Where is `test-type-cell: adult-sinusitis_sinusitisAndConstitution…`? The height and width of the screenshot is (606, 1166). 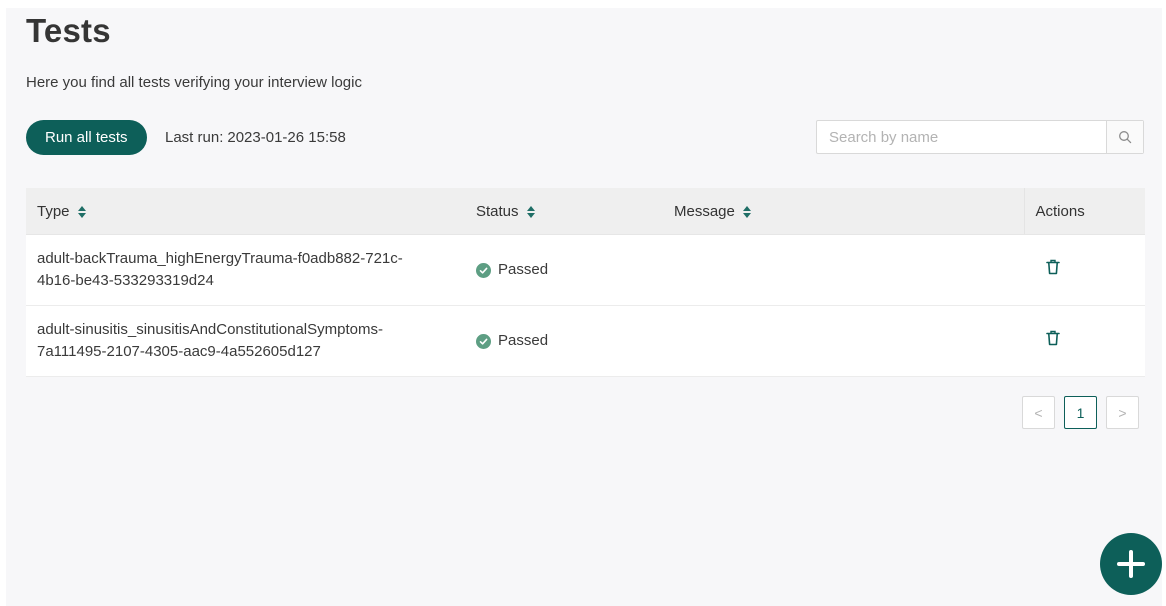 test-type-cell: adult-sinusitis_sinusitisAndConstitution… is located at coordinates (245, 341).